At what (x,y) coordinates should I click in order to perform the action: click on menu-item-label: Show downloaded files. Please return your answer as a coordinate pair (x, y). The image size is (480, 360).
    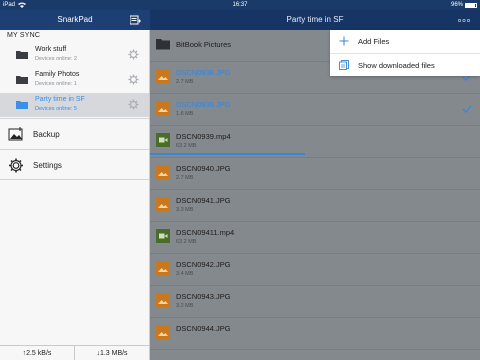
    Looking at the image, I should click on (396, 65).